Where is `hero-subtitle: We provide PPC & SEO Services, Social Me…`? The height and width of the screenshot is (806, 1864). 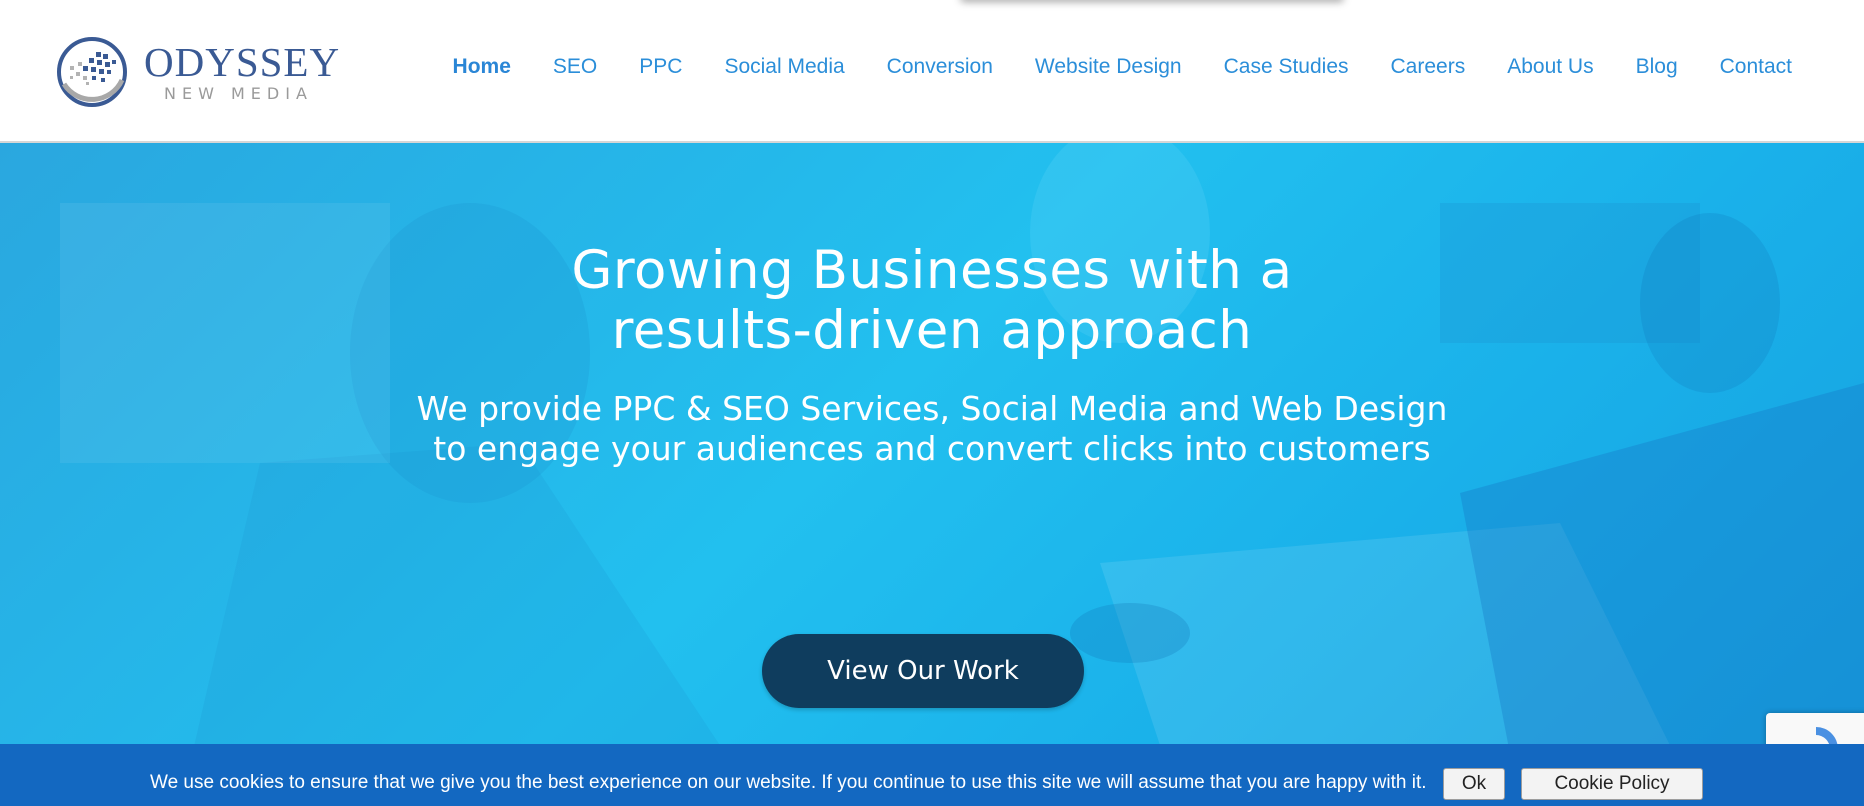 hero-subtitle: We provide PPC & SEO Services, Social Me… is located at coordinates (932, 429).